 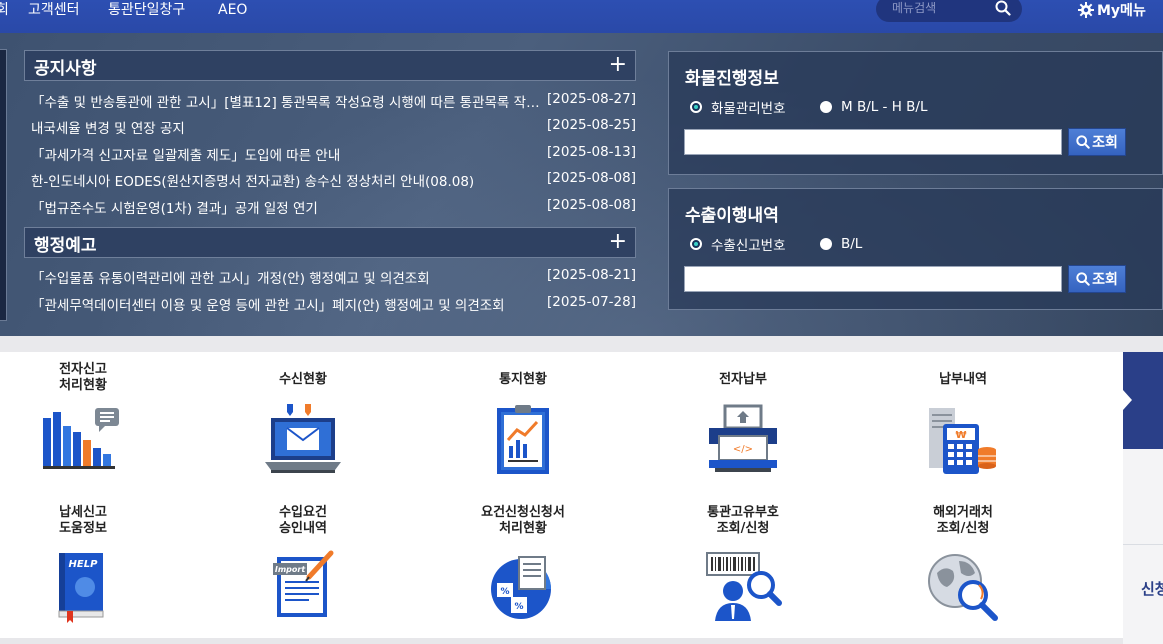 I want to click on export-history-panel: 수출이행내역 수출신고번호 B/L 조회, so click(x=915, y=249).